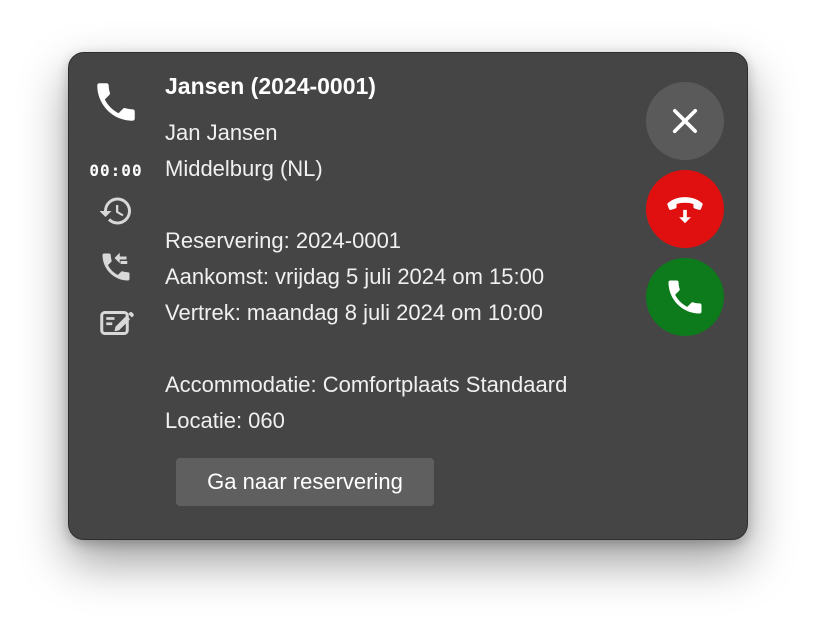 The width and height of the screenshot is (816, 624). I want to click on phone-callback-icon, so click(116, 266).